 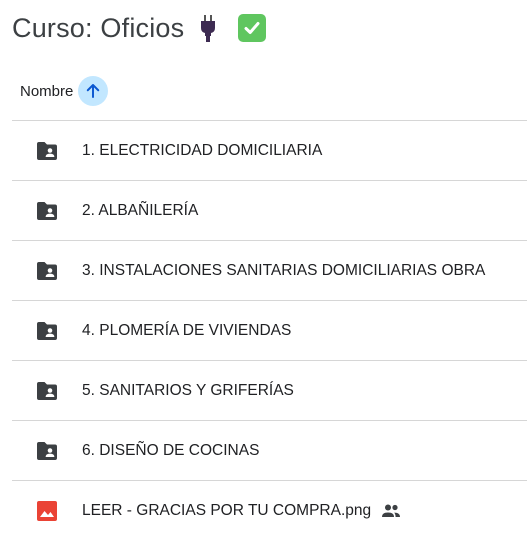 What do you see at coordinates (202, 150) in the screenshot?
I see `file-name: 1. ELECTRICIDAD DOMICILIARIA` at bounding box center [202, 150].